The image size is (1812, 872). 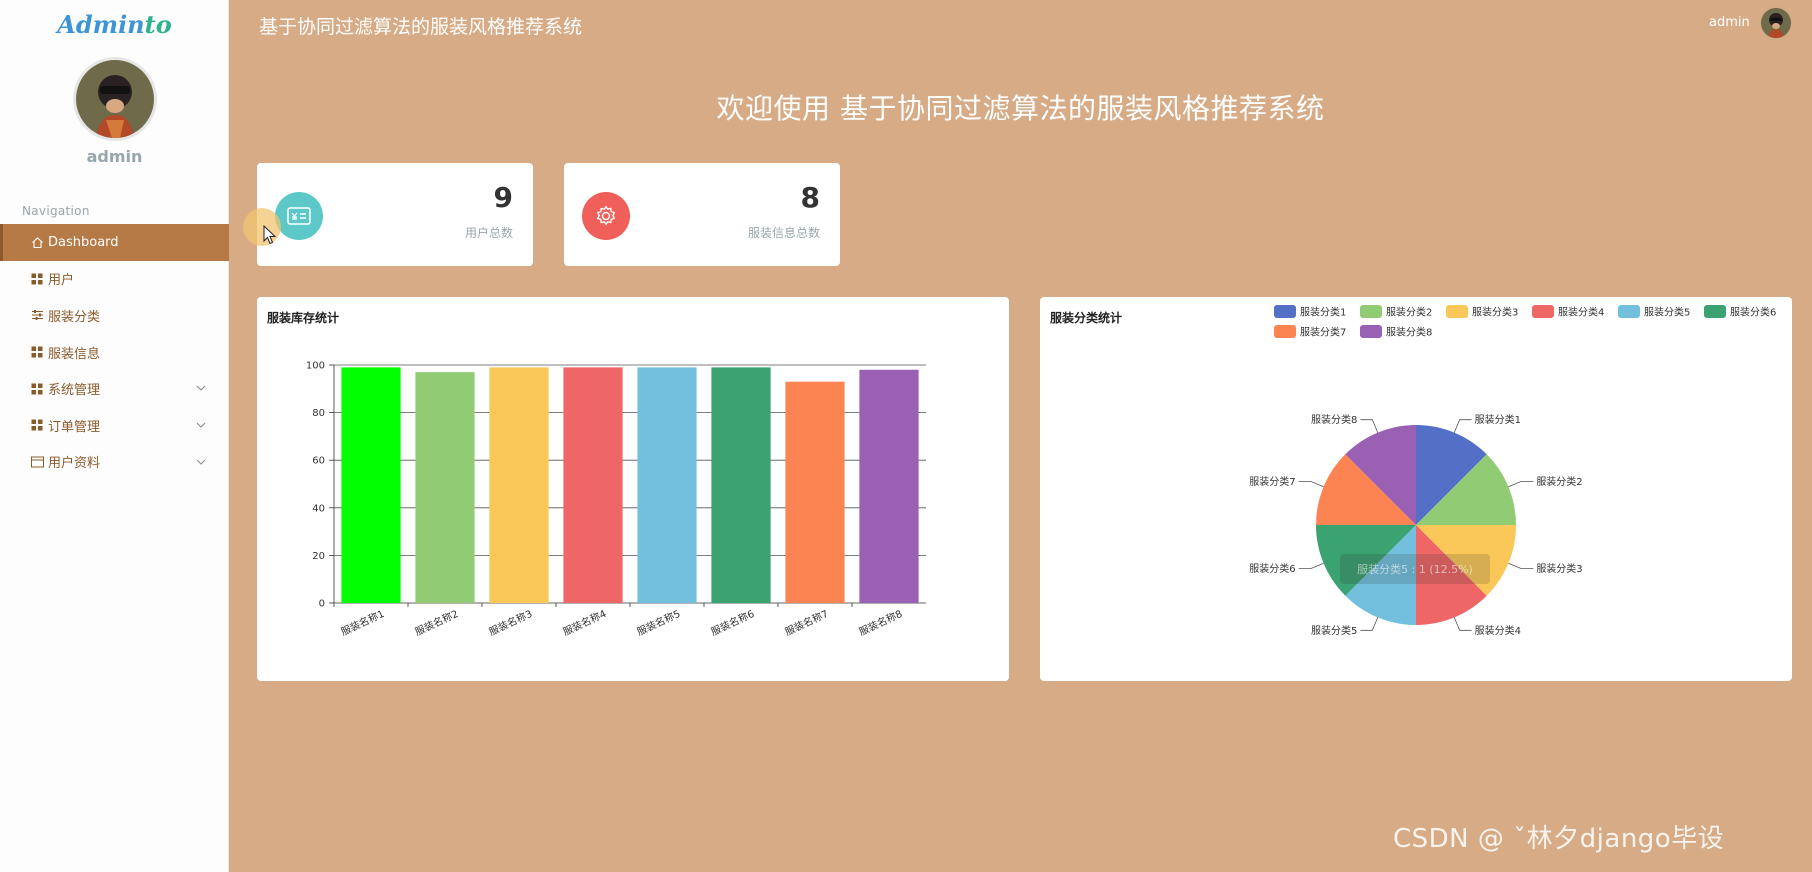 What do you see at coordinates (421, 27) in the screenshot?
I see `header-title: 基于协同过滤算法的服装风格推荐系统` at bounding box center [421, 27].